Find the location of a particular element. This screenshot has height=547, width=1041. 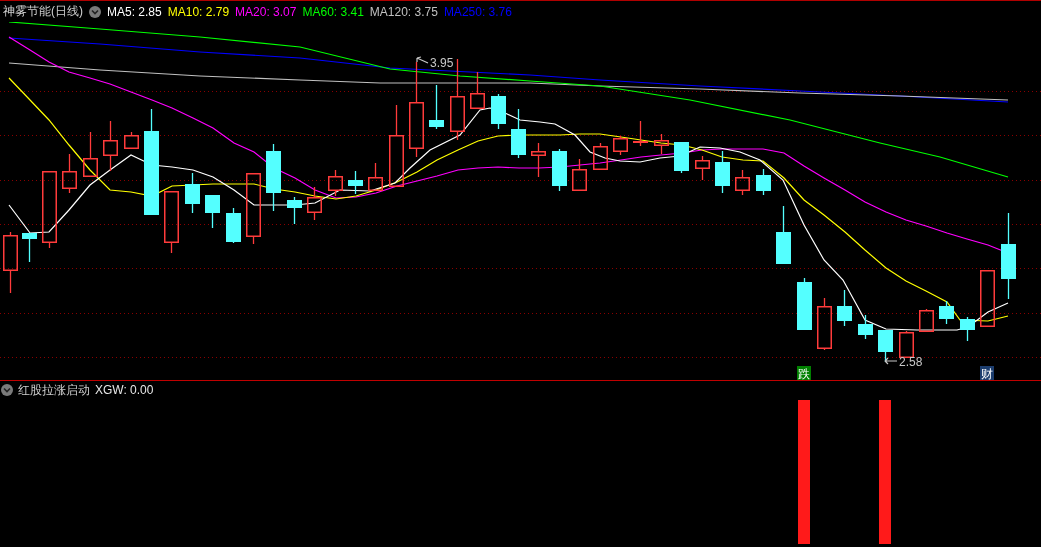

indicator-label: MA5: 2.85 is located at coordinates (134, 11).